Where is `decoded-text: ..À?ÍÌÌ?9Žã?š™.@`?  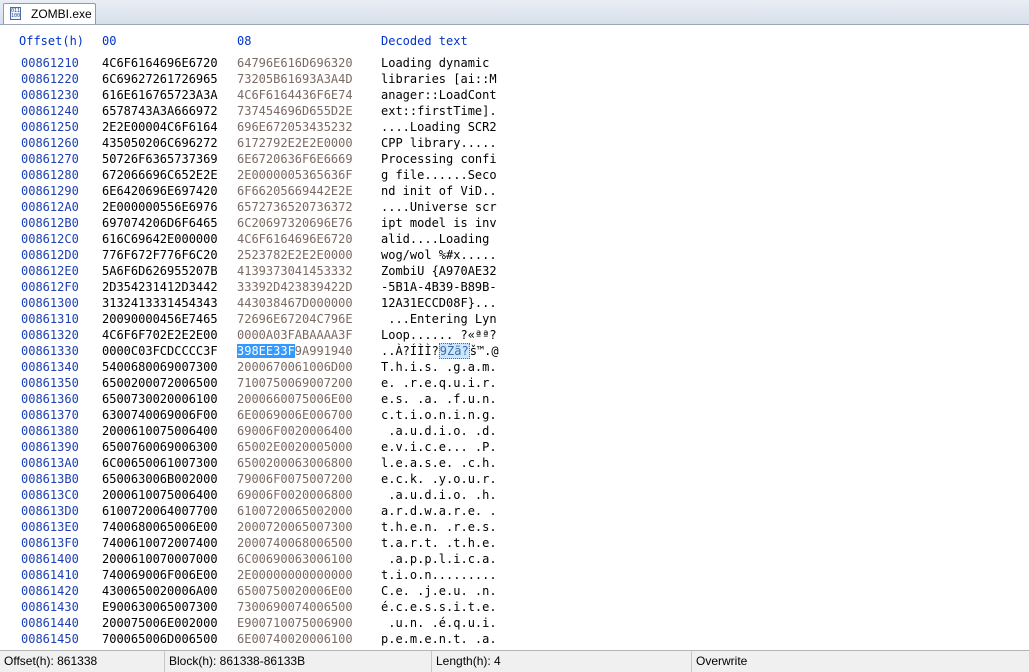 decoded-text: ..À?ÍÌÌ?9Žã?š™.@ is located at coordinates (440, 351).